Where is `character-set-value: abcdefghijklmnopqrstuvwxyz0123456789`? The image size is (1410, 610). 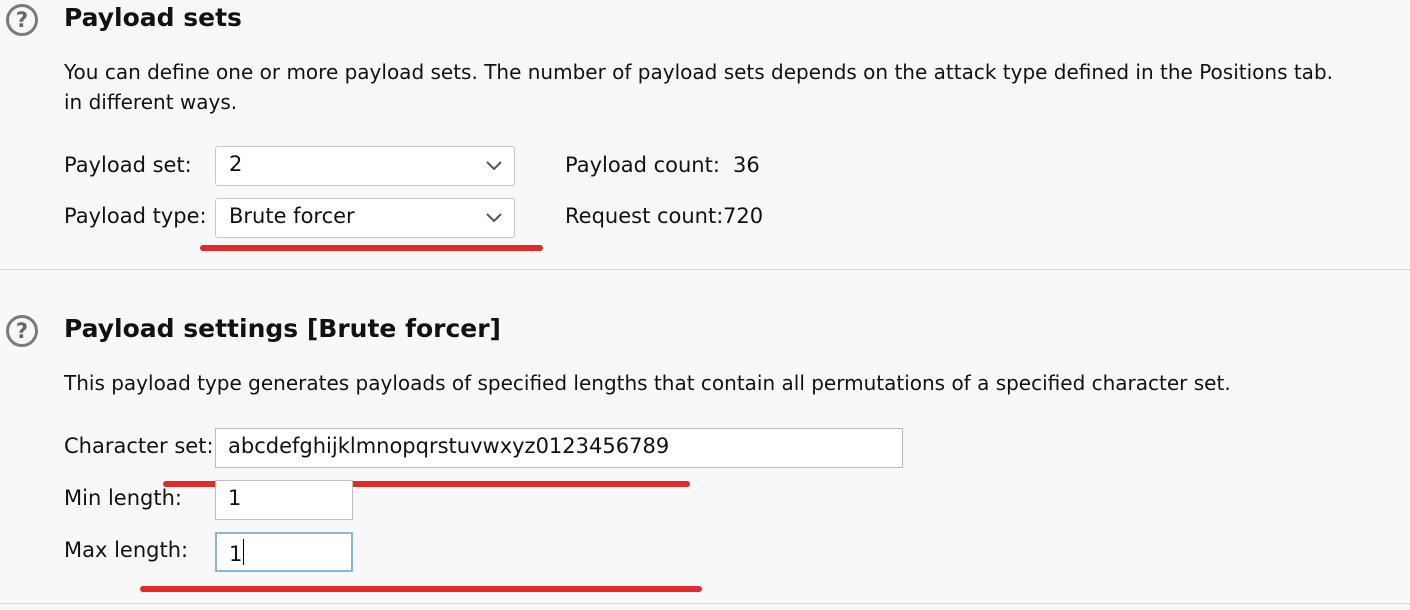 character-set-value: abcdefghijklmnopqrstuvwxyz0123456789 is located at coordinates (449, 446).